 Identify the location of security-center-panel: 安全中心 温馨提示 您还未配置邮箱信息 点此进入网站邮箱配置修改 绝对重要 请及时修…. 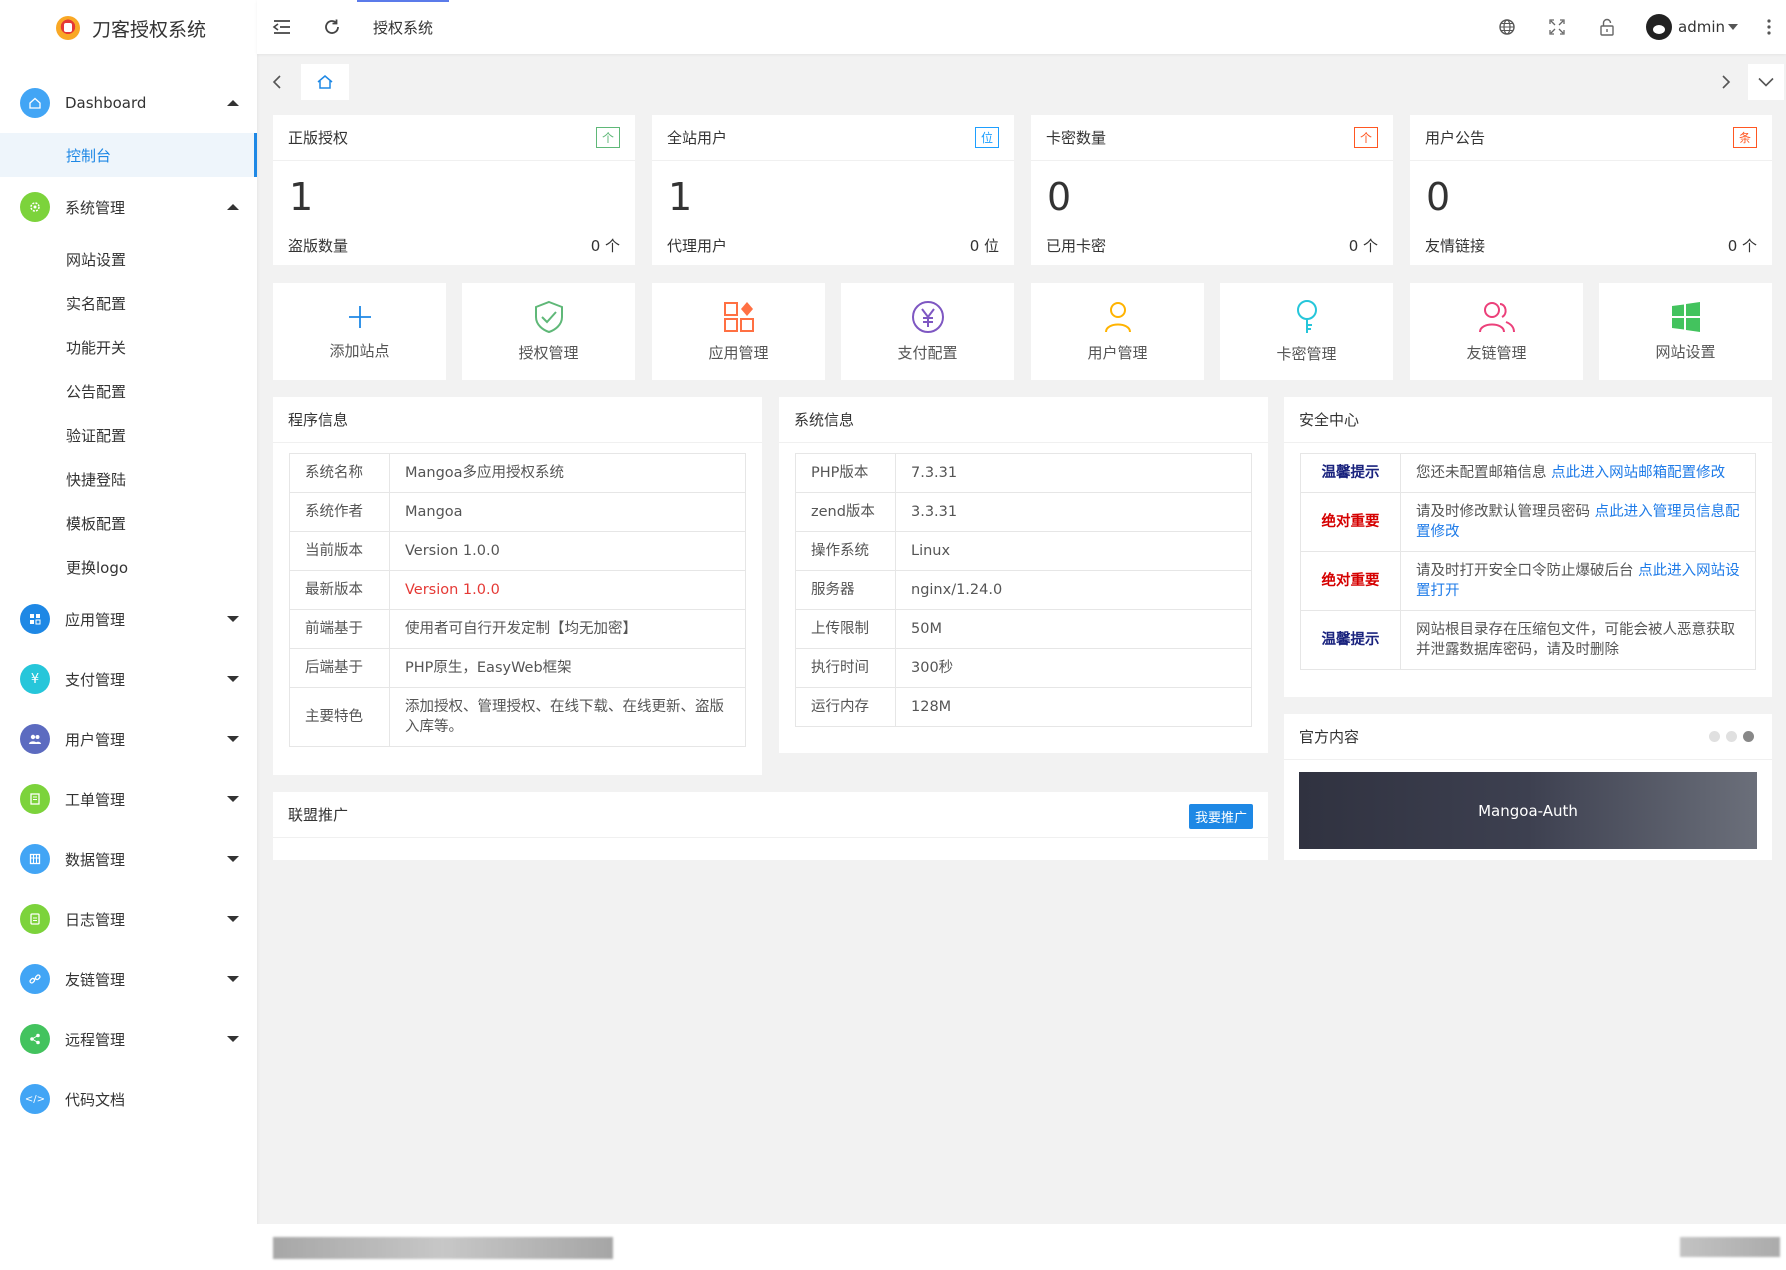
(1528, 547).